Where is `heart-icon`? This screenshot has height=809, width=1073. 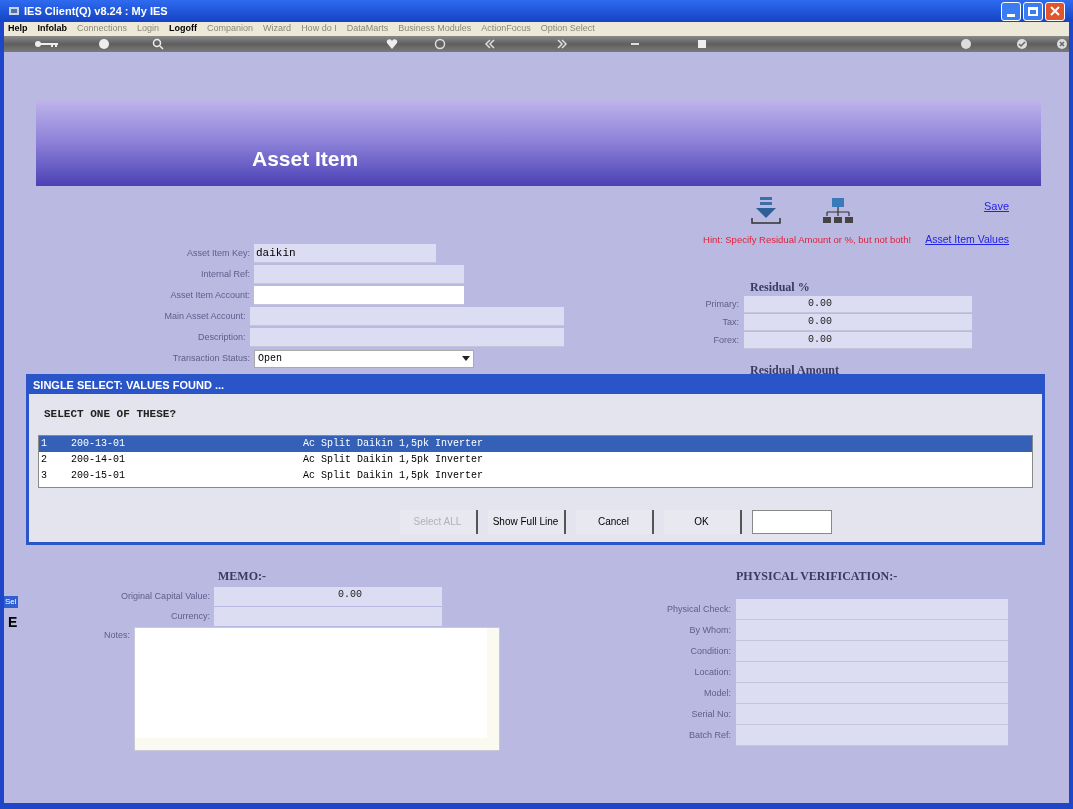
heart-icon is located at coordinates (392, 44).